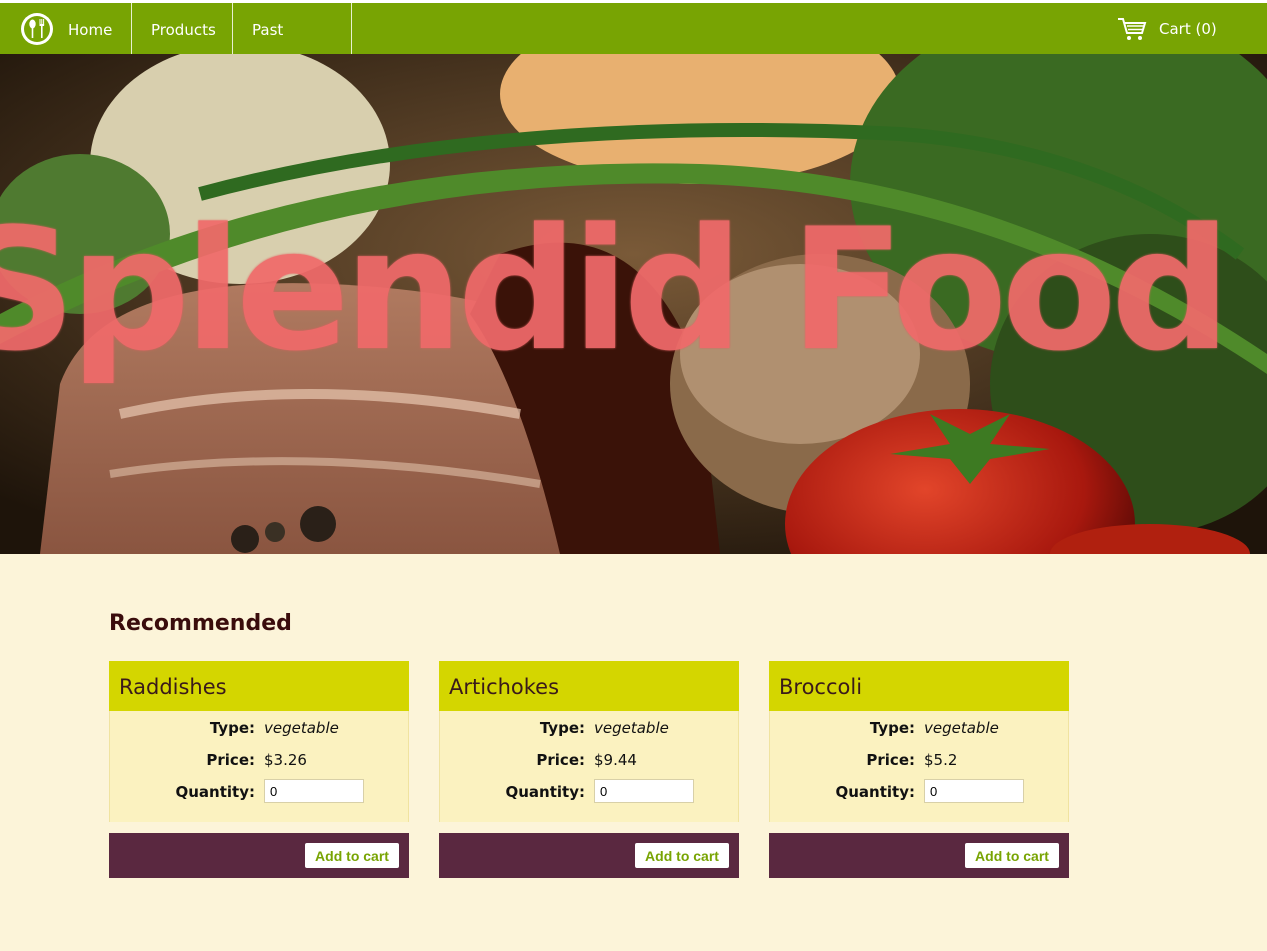 The width and height of the screenshot is (1267, 951). I want to click on product-details: Type: vegetable Price: $9.44 Quantity:, so click(589, 766).